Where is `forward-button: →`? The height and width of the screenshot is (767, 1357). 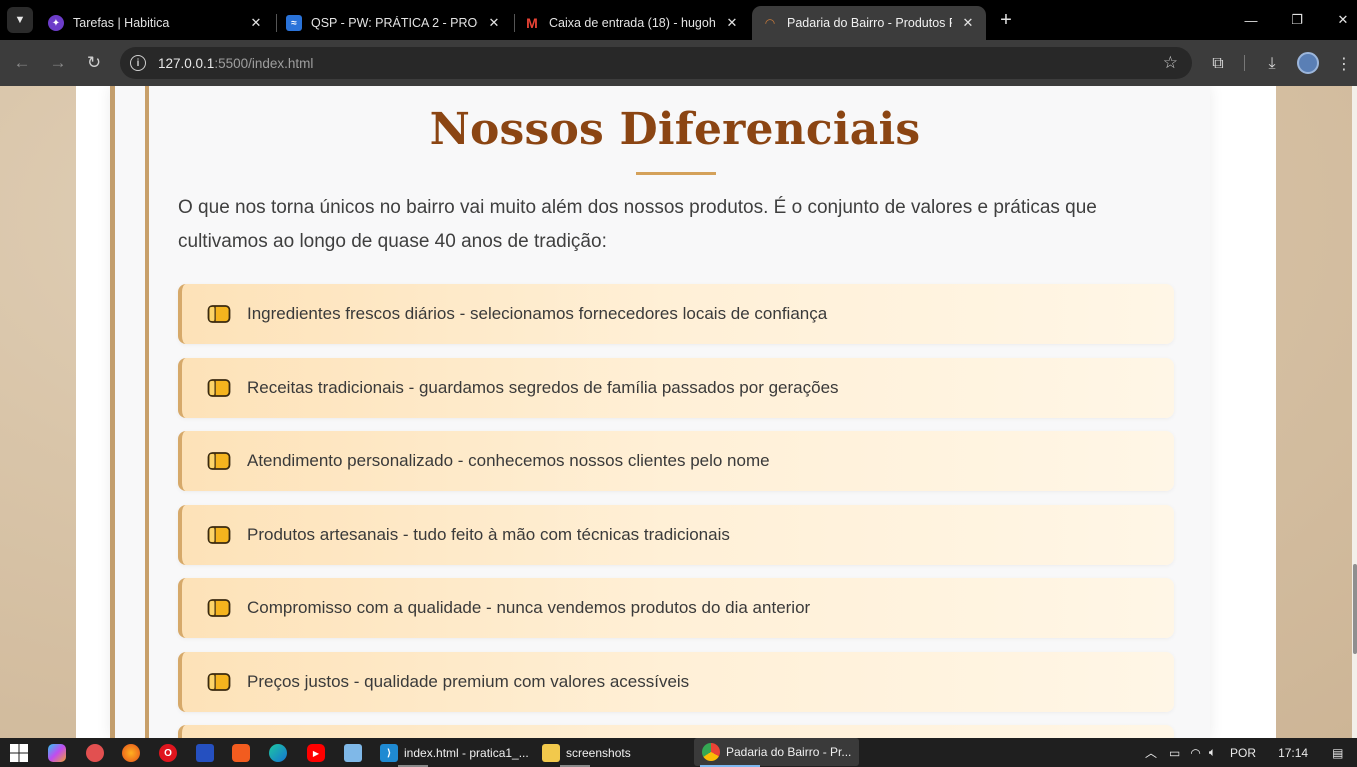
forward-button: → is located at coordinates (58, 63).